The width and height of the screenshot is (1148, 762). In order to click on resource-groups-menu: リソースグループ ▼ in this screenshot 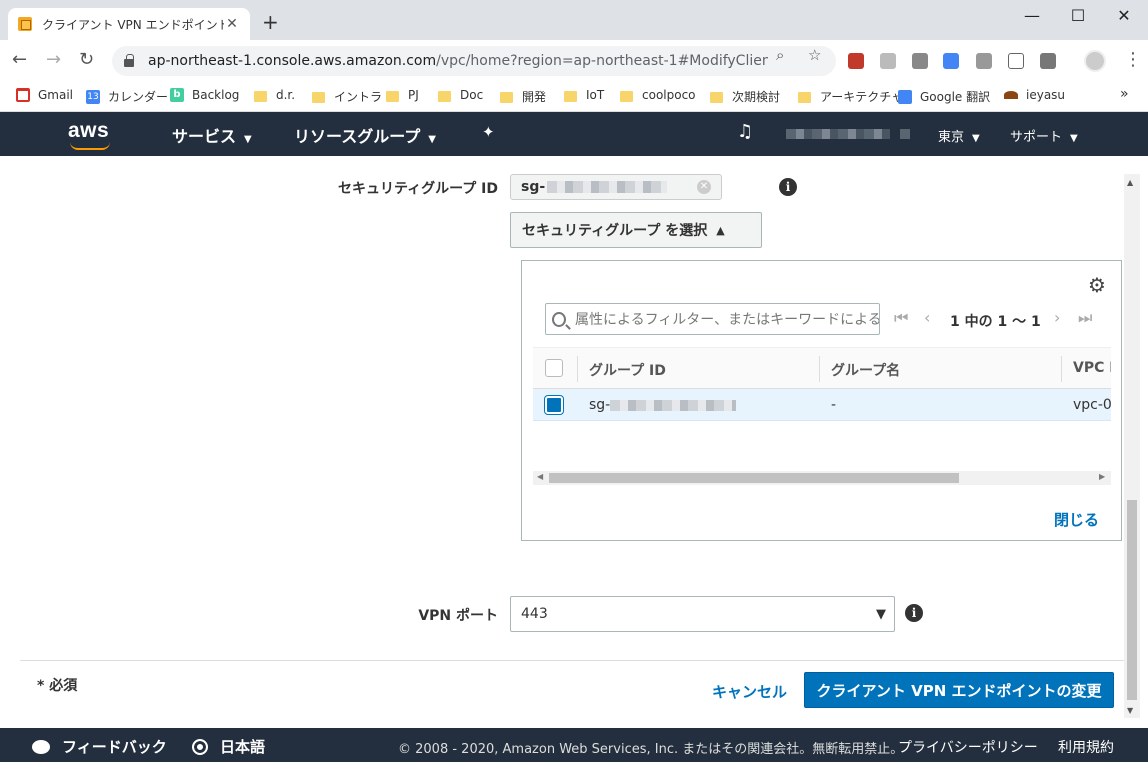, I will do `click(365, 135)`.